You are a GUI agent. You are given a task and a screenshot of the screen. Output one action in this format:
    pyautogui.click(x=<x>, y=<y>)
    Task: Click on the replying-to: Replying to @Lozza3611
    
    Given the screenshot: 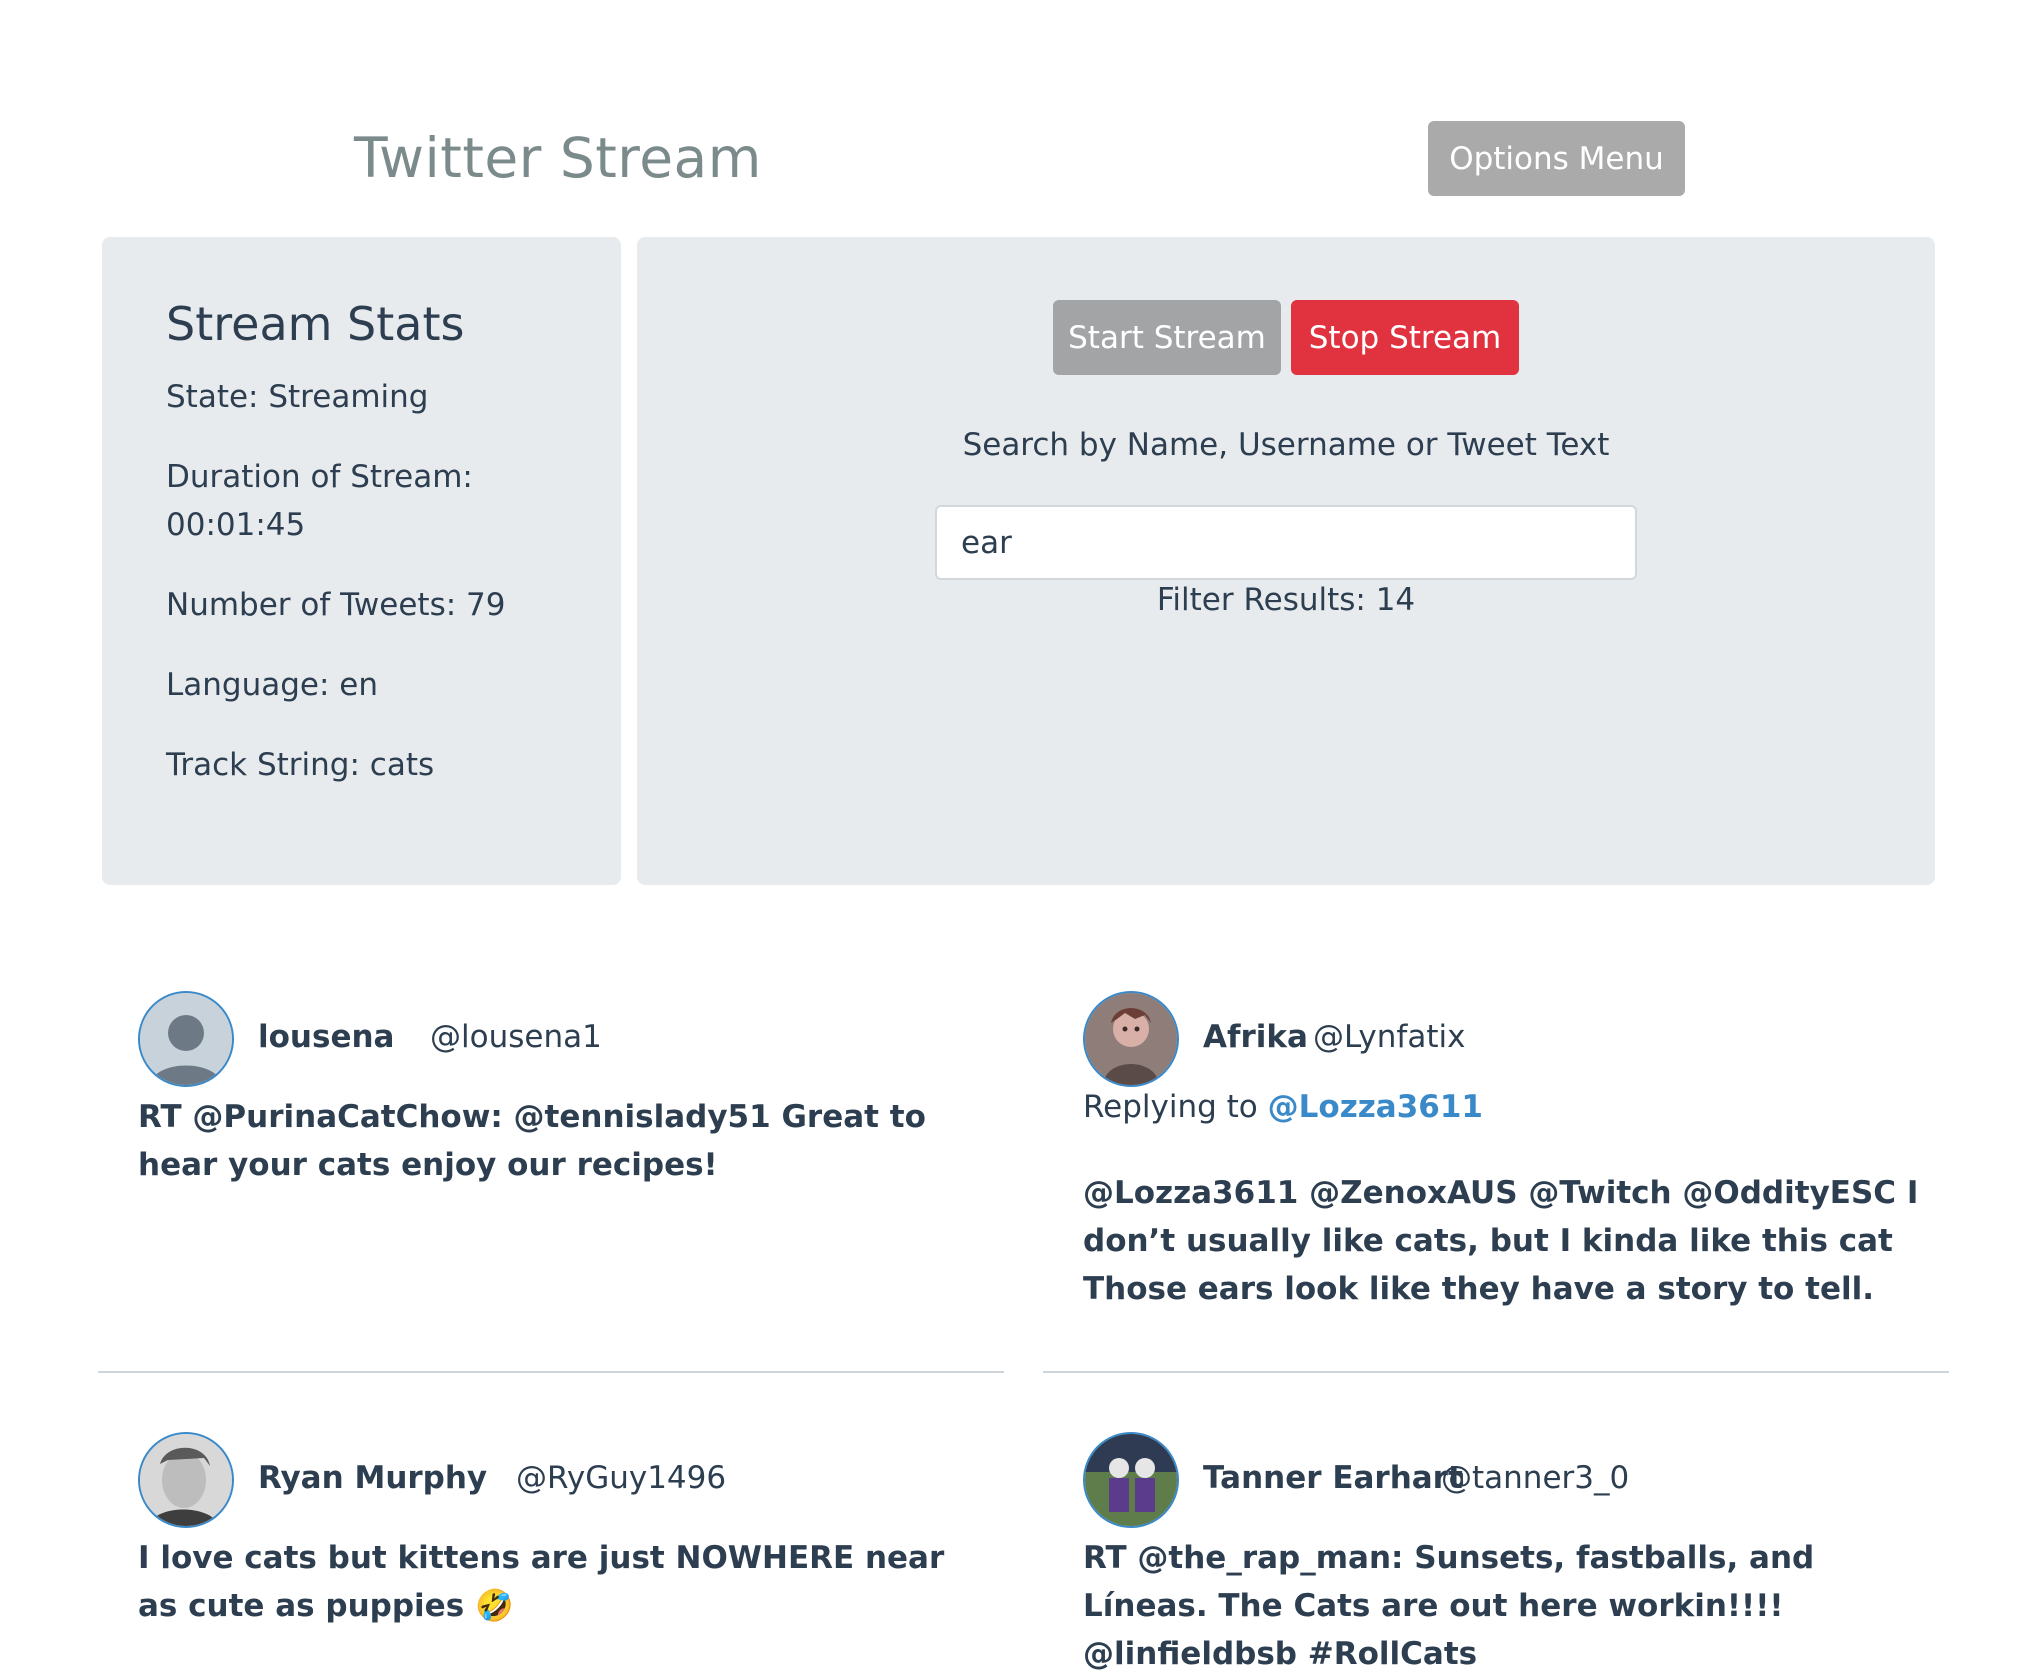 What is the action you would take?
    pyautogui.click(x=1283, y=1107)
    